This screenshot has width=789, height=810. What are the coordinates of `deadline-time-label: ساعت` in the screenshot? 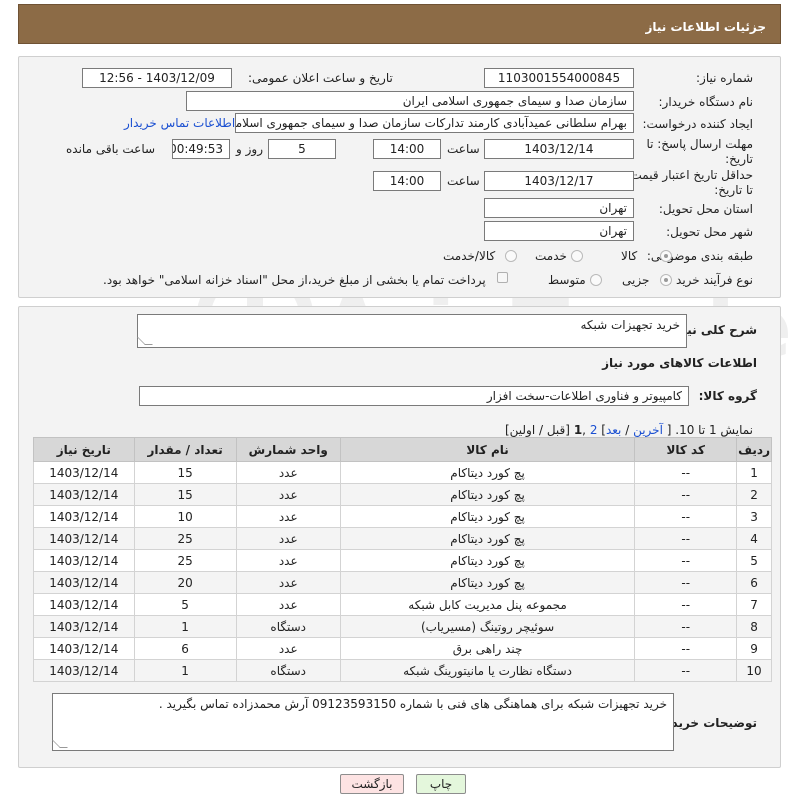 It's located at (463, 149).